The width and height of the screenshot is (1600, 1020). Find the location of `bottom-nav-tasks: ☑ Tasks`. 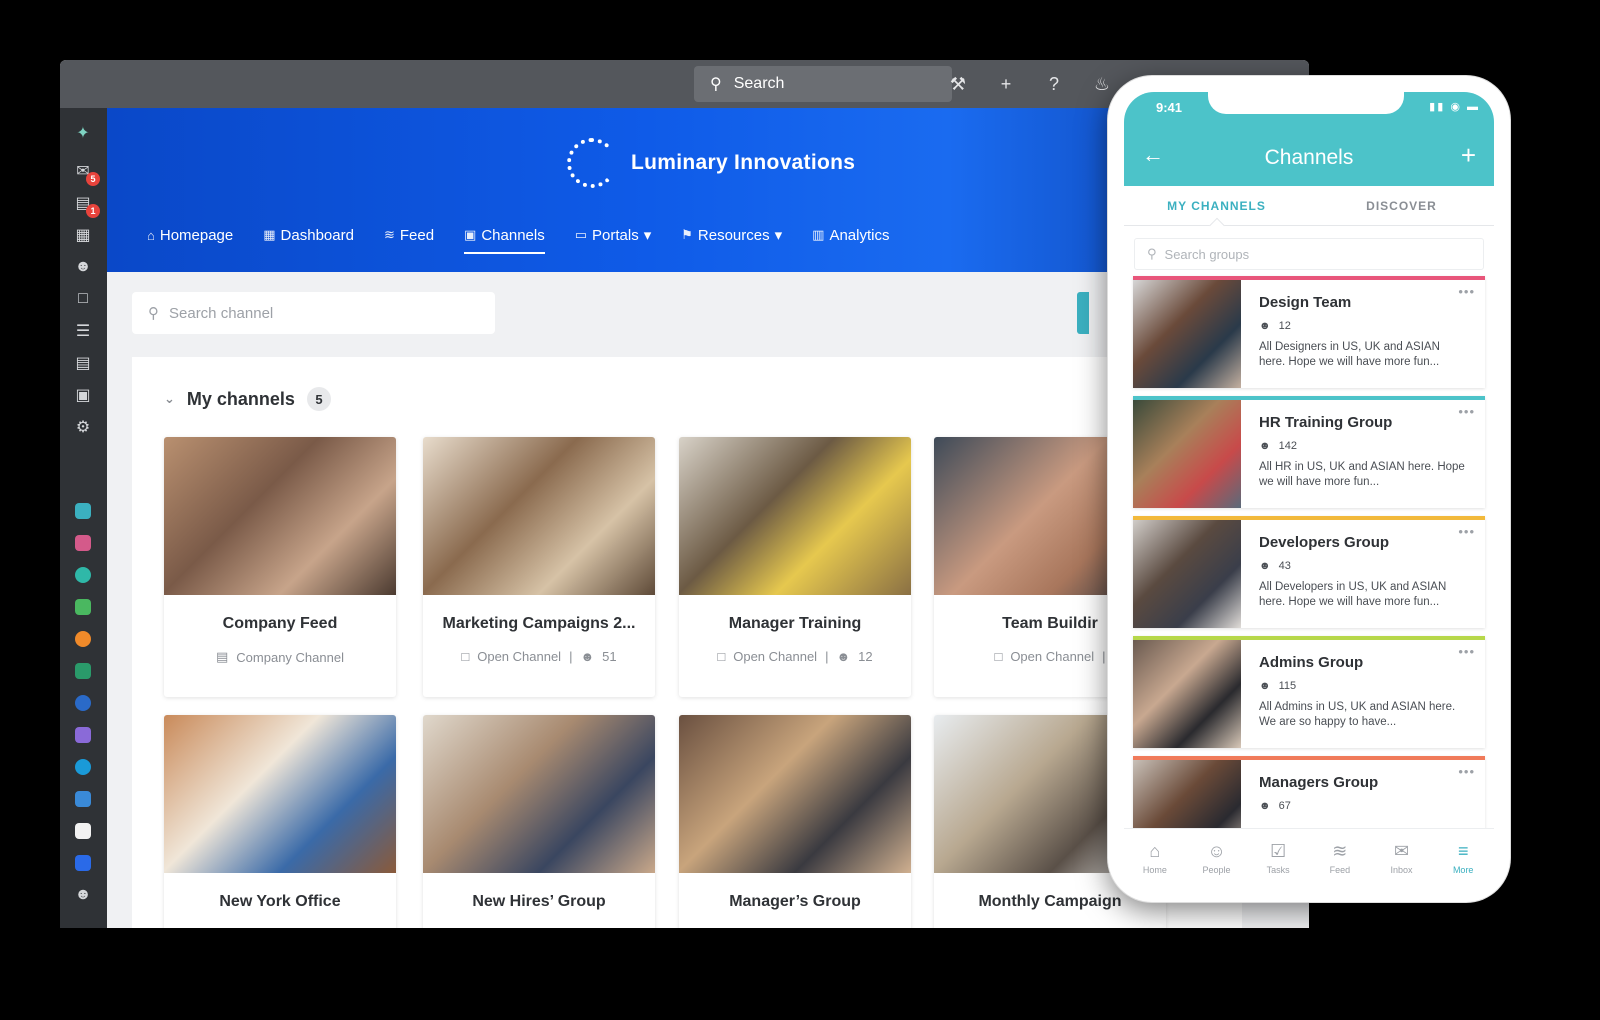

bottom-nav-tasks: ☑ Tasks is located at coordinates (1278, 857).